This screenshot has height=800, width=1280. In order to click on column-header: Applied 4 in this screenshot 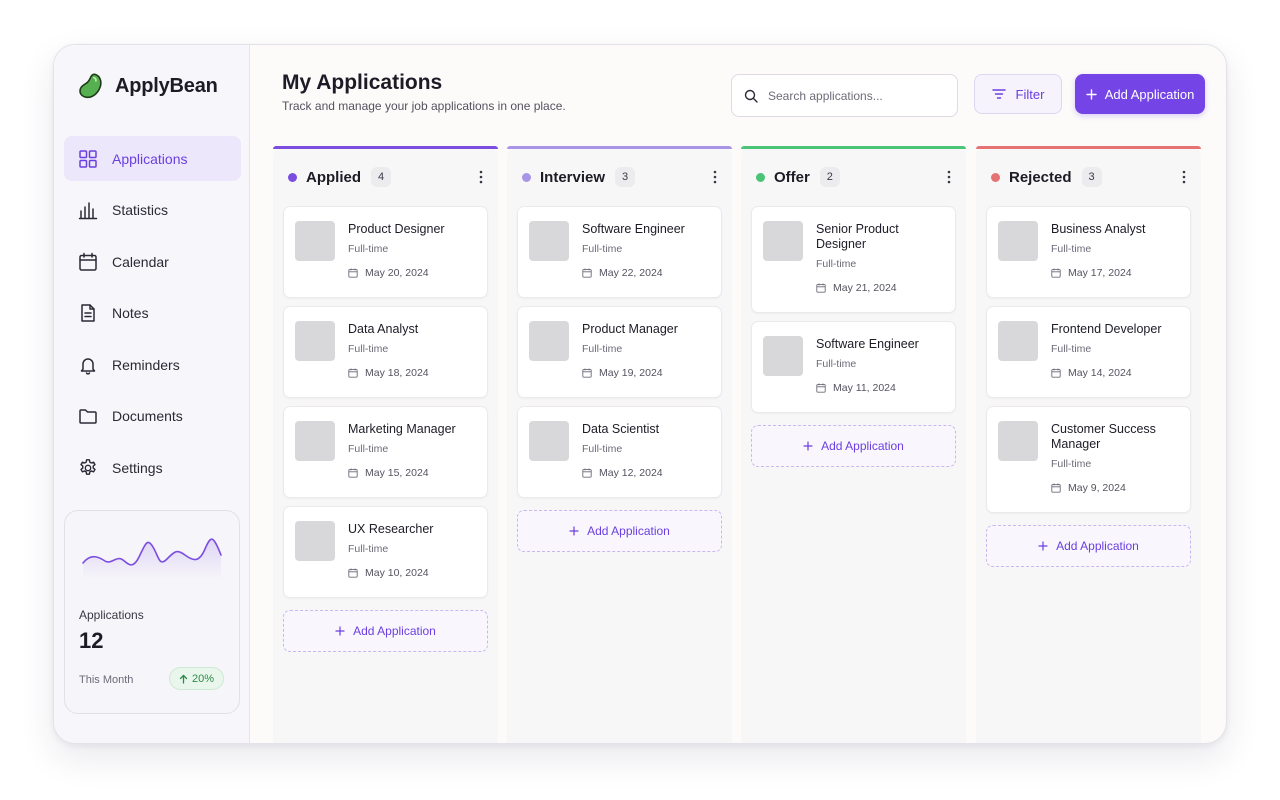, I will do `click(388, 177)`.